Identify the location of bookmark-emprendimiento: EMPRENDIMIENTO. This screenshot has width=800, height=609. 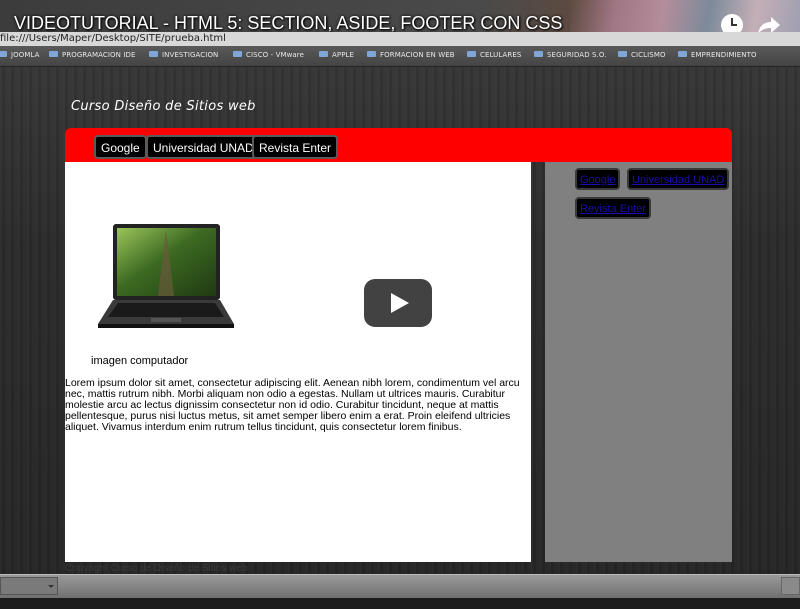
(717, 57).